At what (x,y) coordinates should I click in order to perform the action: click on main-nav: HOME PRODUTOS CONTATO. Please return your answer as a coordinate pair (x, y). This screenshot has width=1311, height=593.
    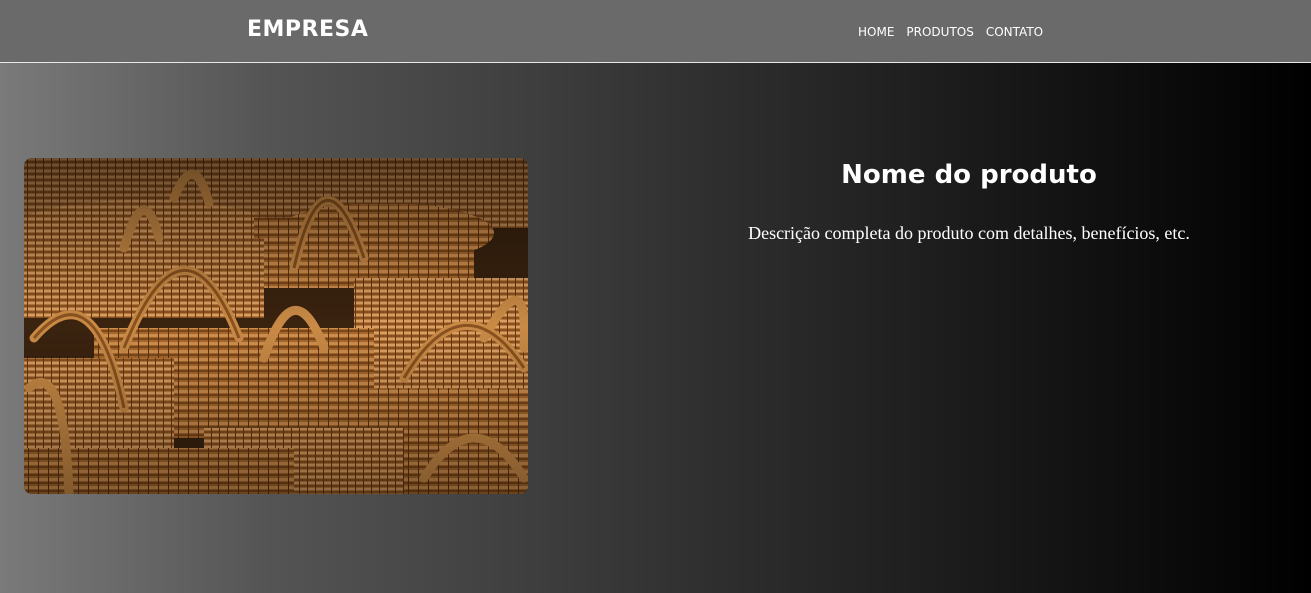
    Looking at the image, I should click on (950, 32).